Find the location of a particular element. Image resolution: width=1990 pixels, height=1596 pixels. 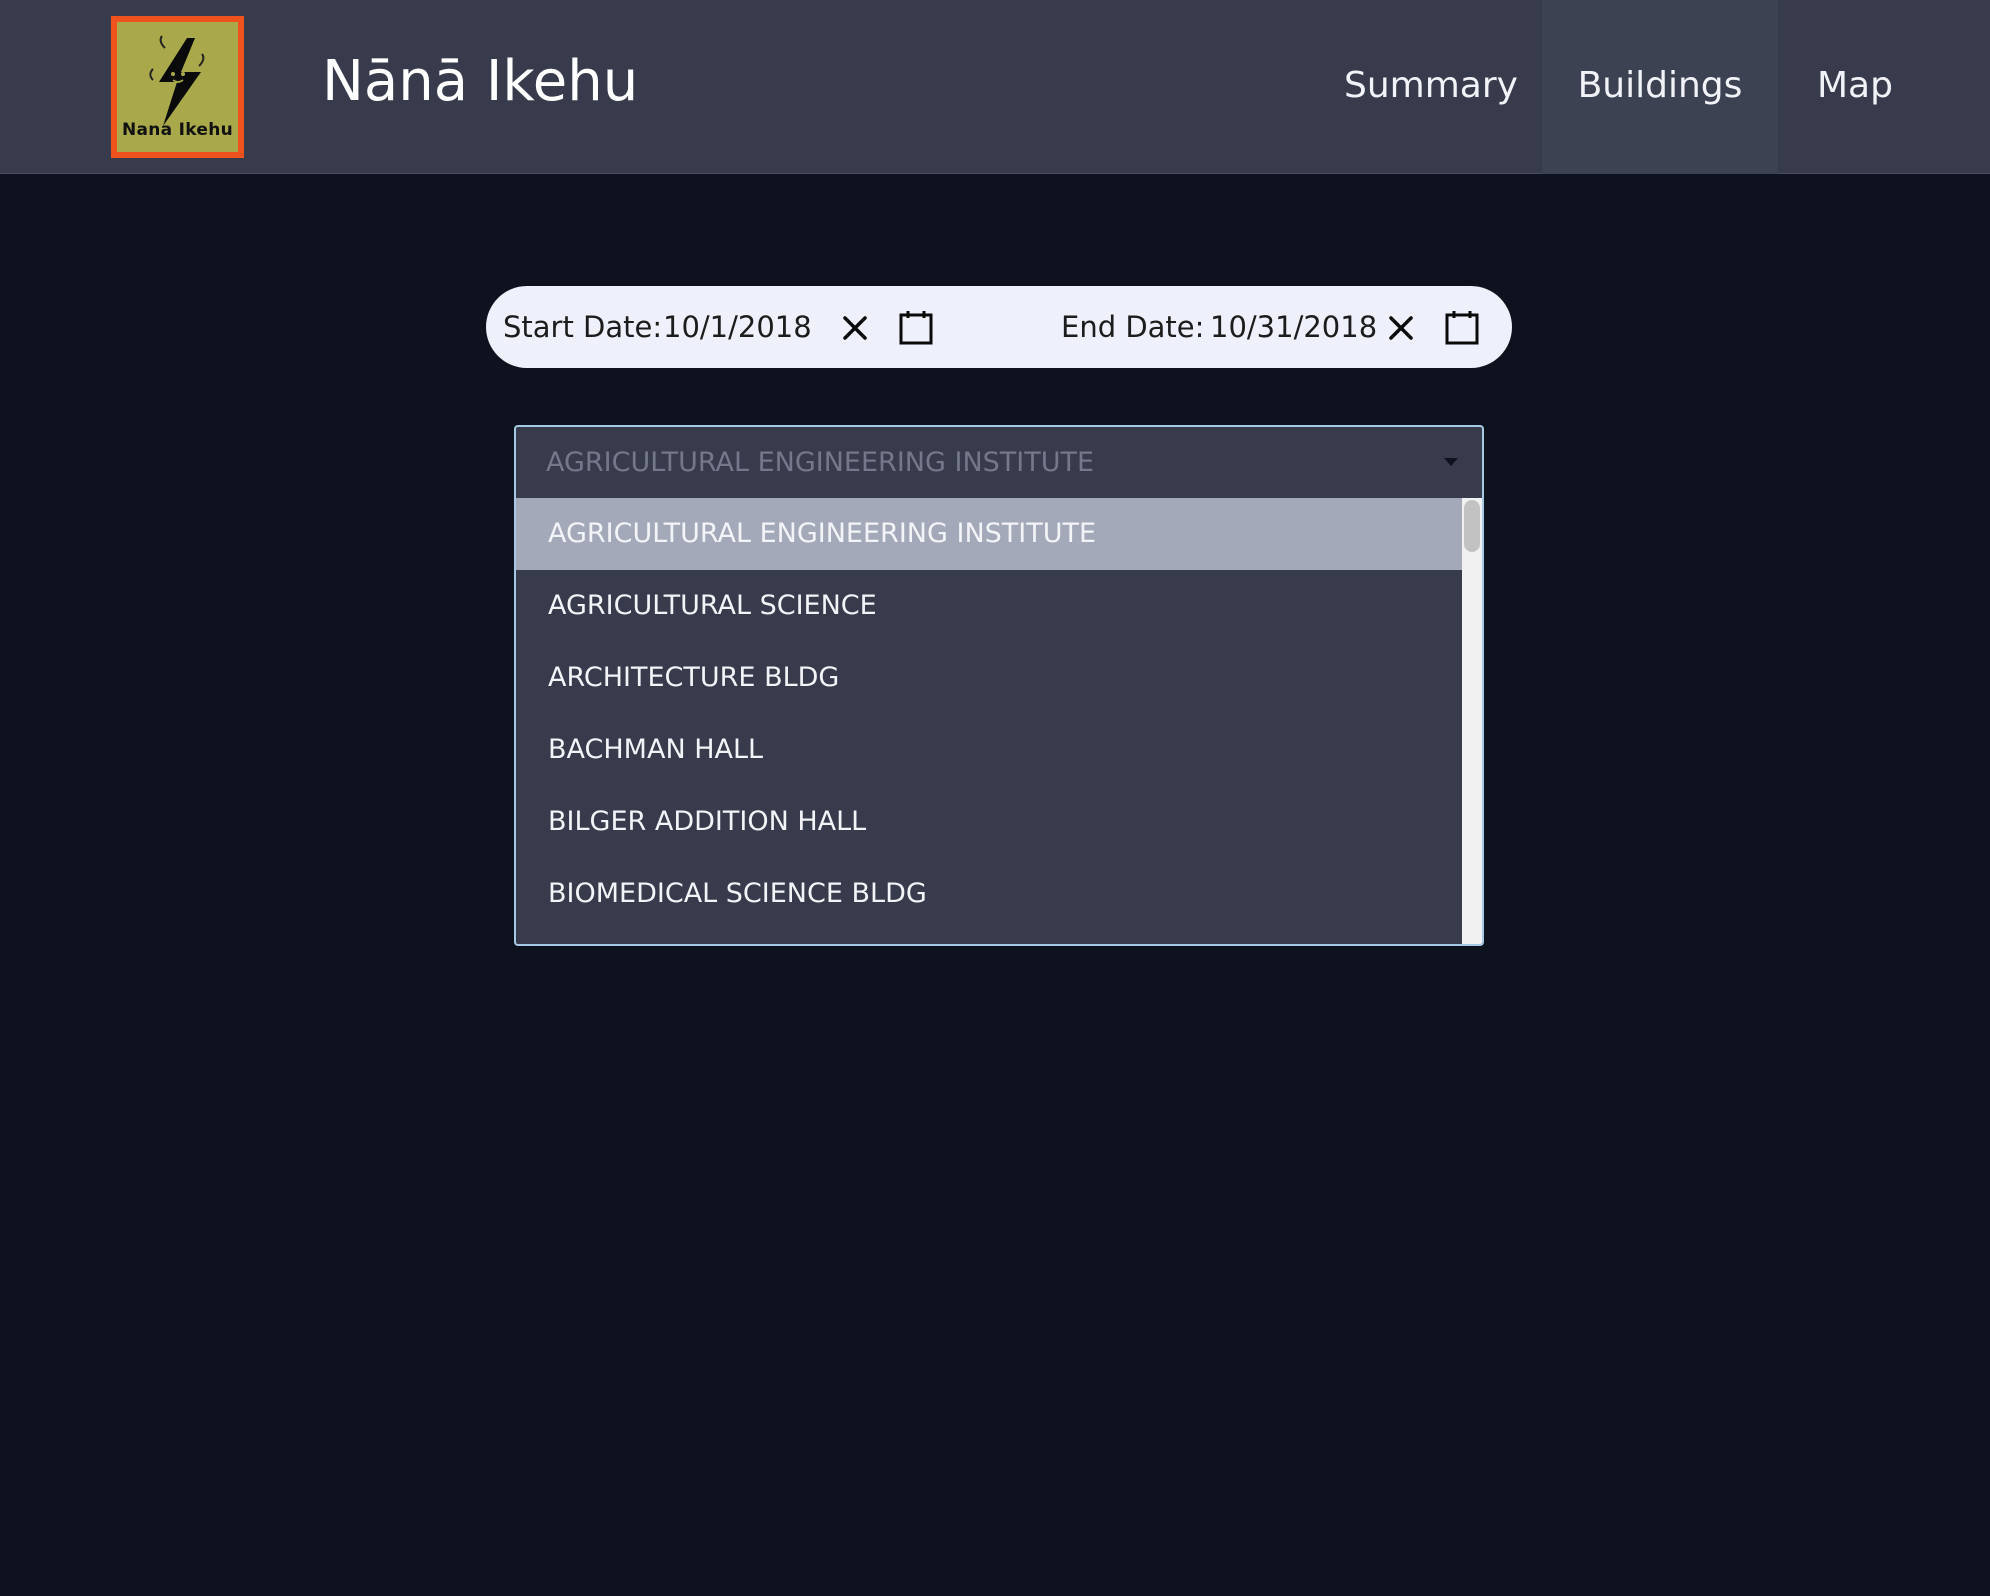

scrollbar-thumb is located at coordinates (1472, 526).